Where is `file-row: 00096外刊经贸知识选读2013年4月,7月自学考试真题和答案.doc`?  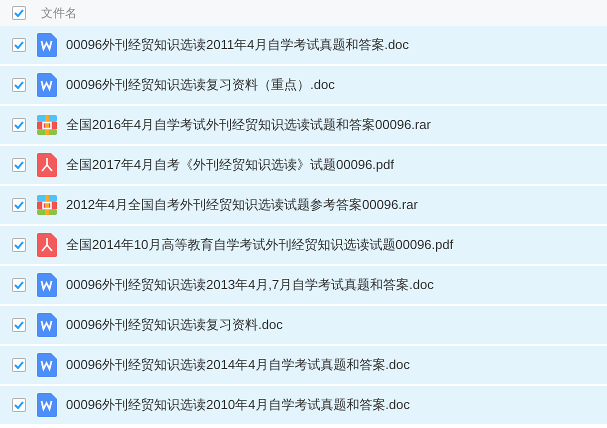
file-row: 00096外刊经贸知识选读2013年4月,7月自学考试真题和答案.doc is located at coordinates (303, 285).